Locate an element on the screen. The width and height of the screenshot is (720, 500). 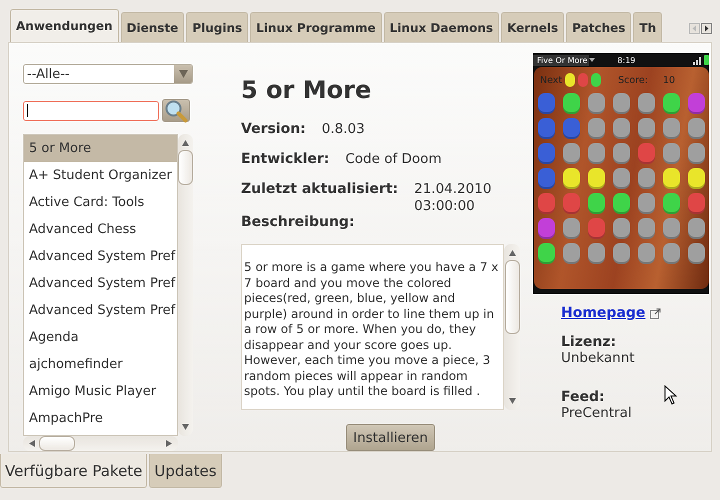
field-value: 0.8.03 is located at coordinates (343, 129).